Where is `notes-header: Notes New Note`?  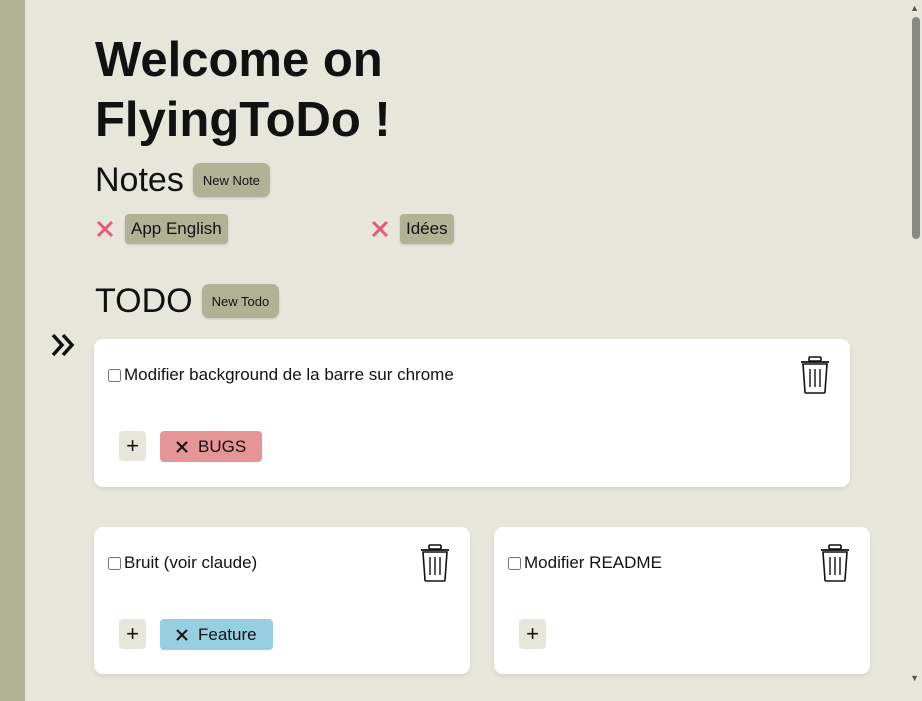
notes-header: Notes New Note is located at coordinates (182, 180).